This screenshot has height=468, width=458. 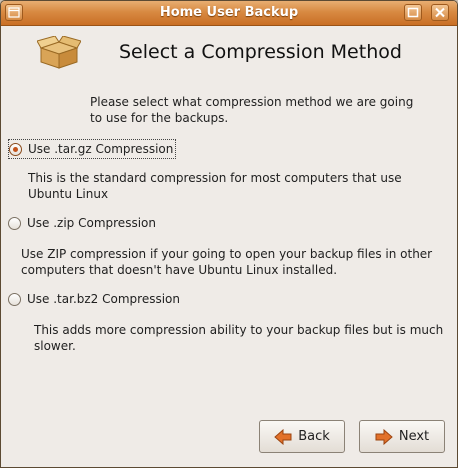 I want to click on back-button-label: Back, so click(x=314, y=436).